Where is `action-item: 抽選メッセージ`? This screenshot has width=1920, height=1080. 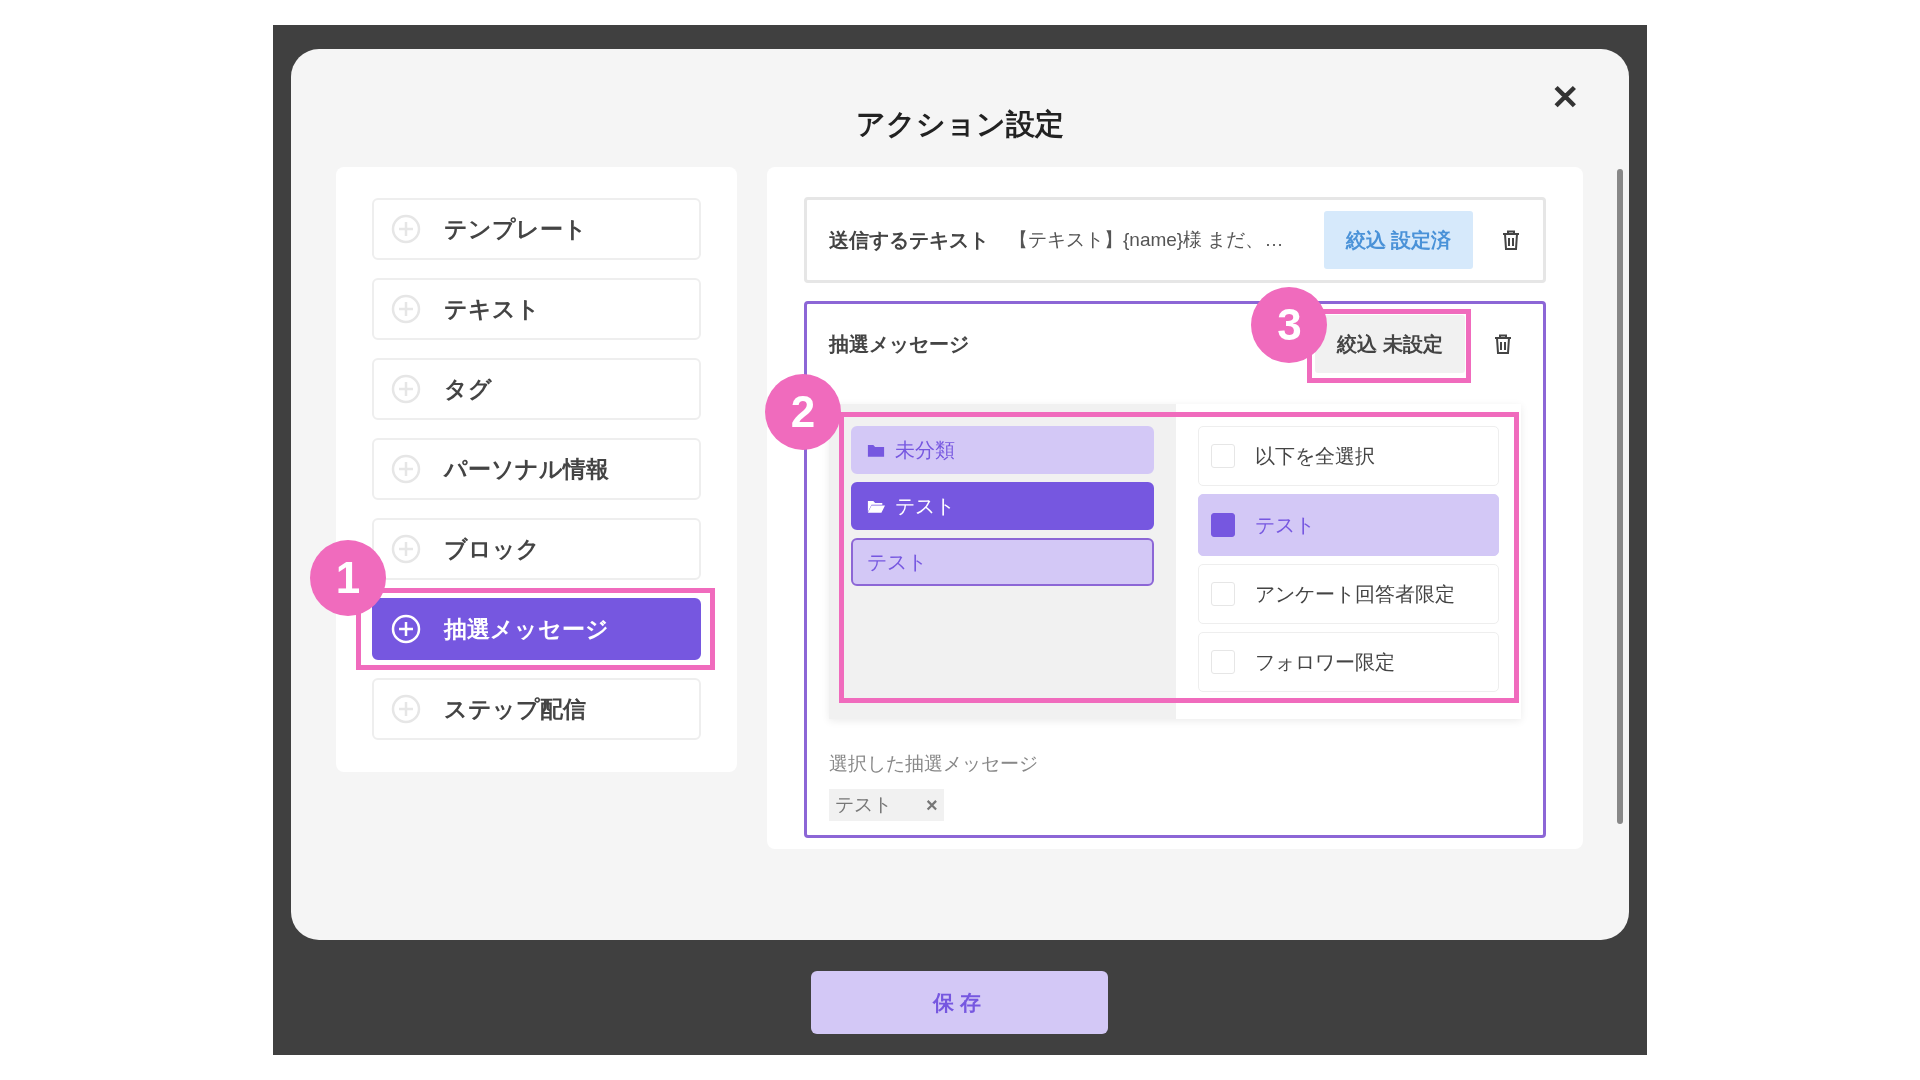 action-item: 抽選メッセージ is located at coordinates (536, 629).